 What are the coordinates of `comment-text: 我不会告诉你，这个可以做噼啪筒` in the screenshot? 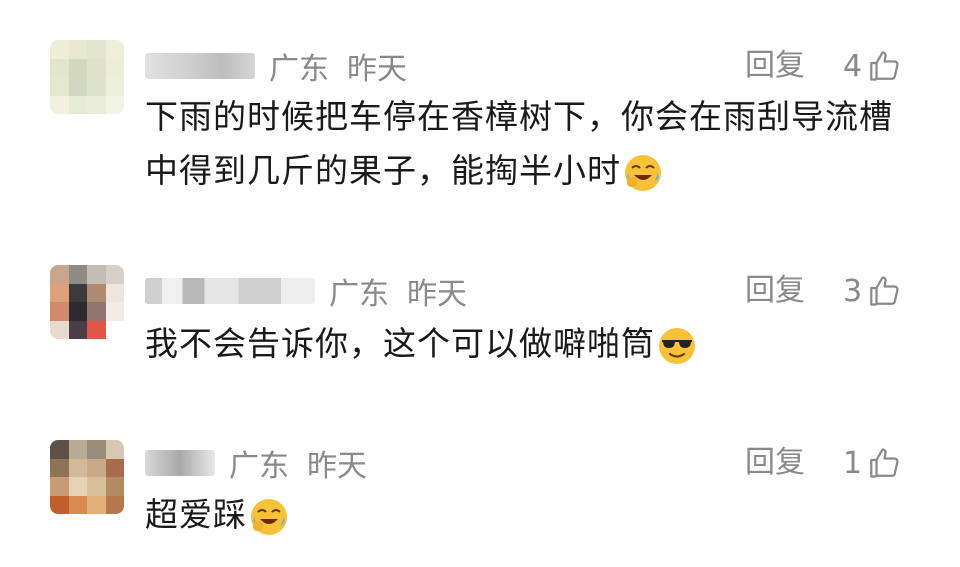 It's located at (535, 344).